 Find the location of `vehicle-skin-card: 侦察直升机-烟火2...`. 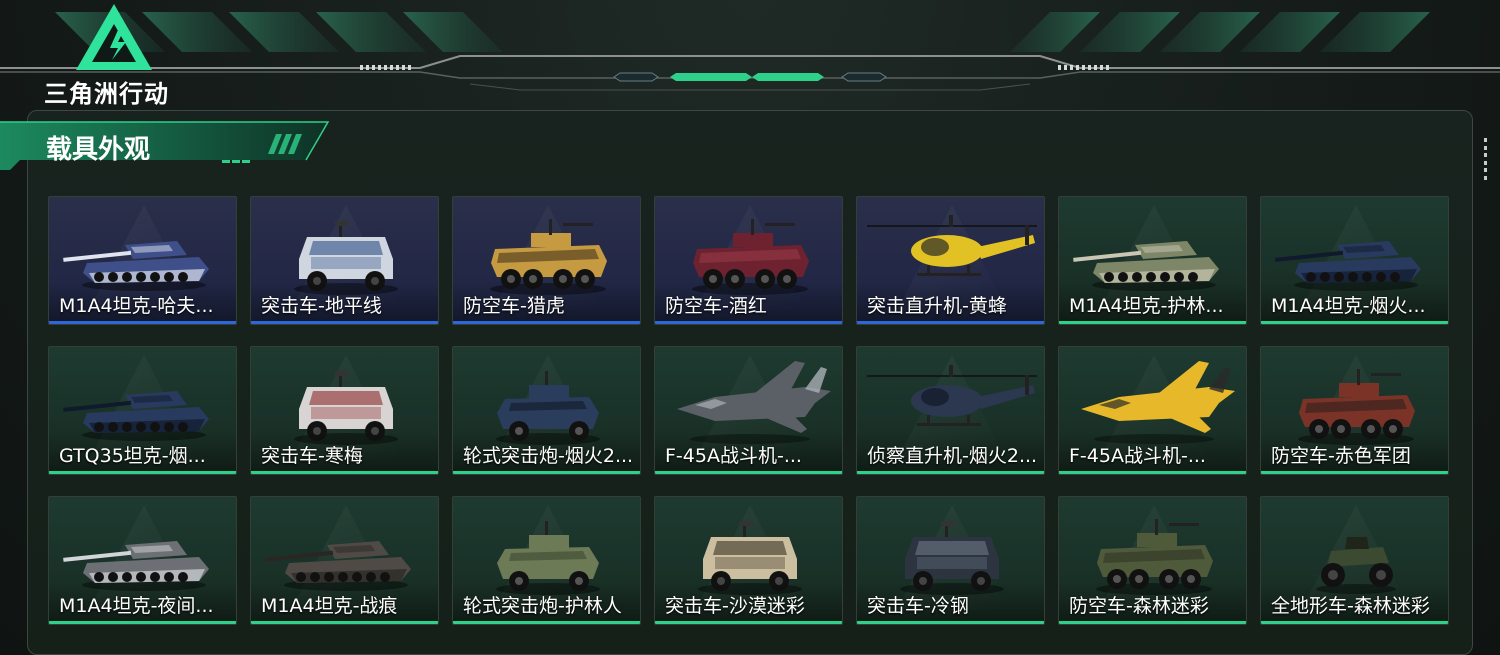

vehicle-skin-card: 侦察直升机-烟火2... is located at coordinates (950, 410).